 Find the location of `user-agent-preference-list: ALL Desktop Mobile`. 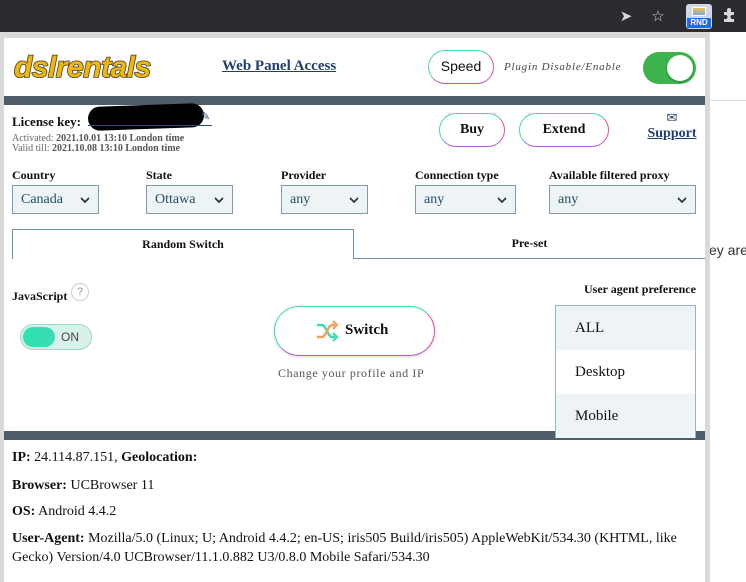

user-agent-preference-list: ALL Desktop Mobile is located at coordinates (625, 371).